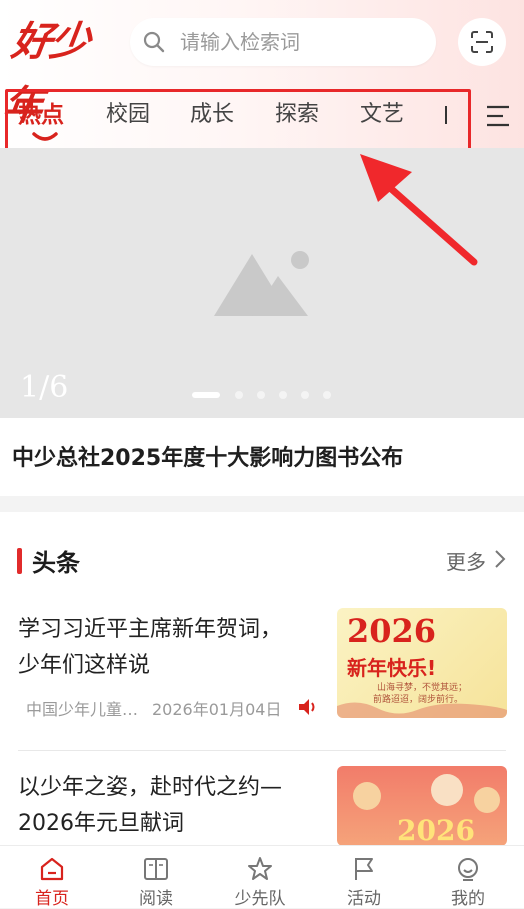 The height and width of the screenshot is (909, 524). What do you see at coordinates (238, 121) in the screenshot?
I see `tabs-highlight-box` at bounding box center [238, 121].